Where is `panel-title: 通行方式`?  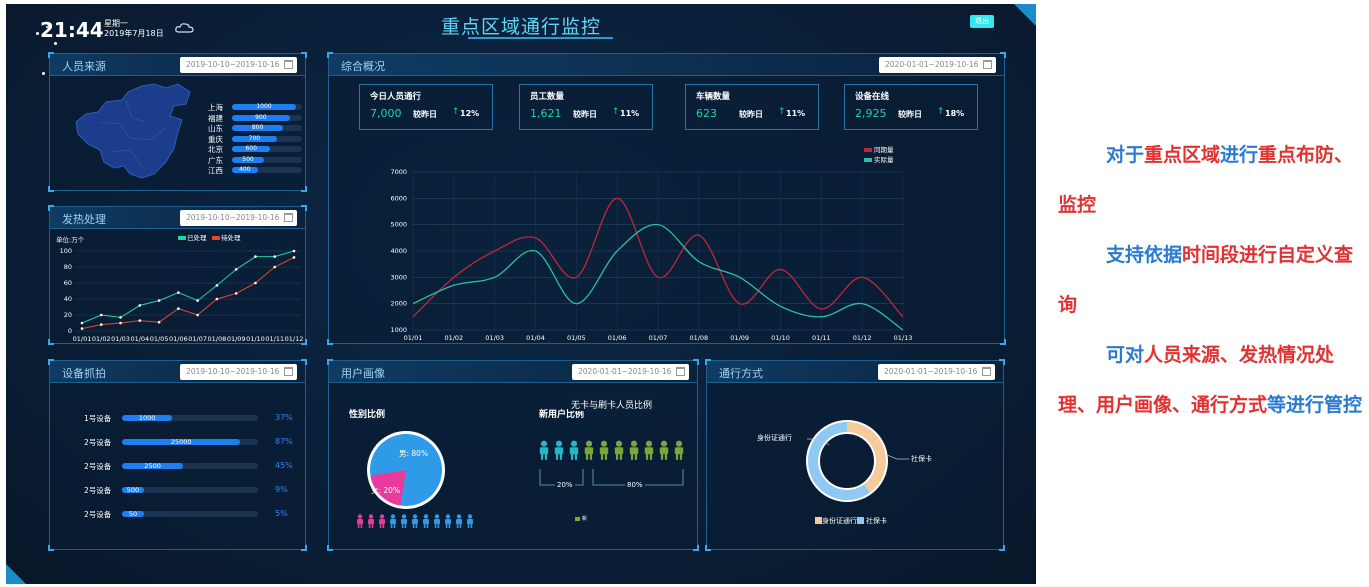 panel-title: 通行方式 is located at coordinates (741, 373).